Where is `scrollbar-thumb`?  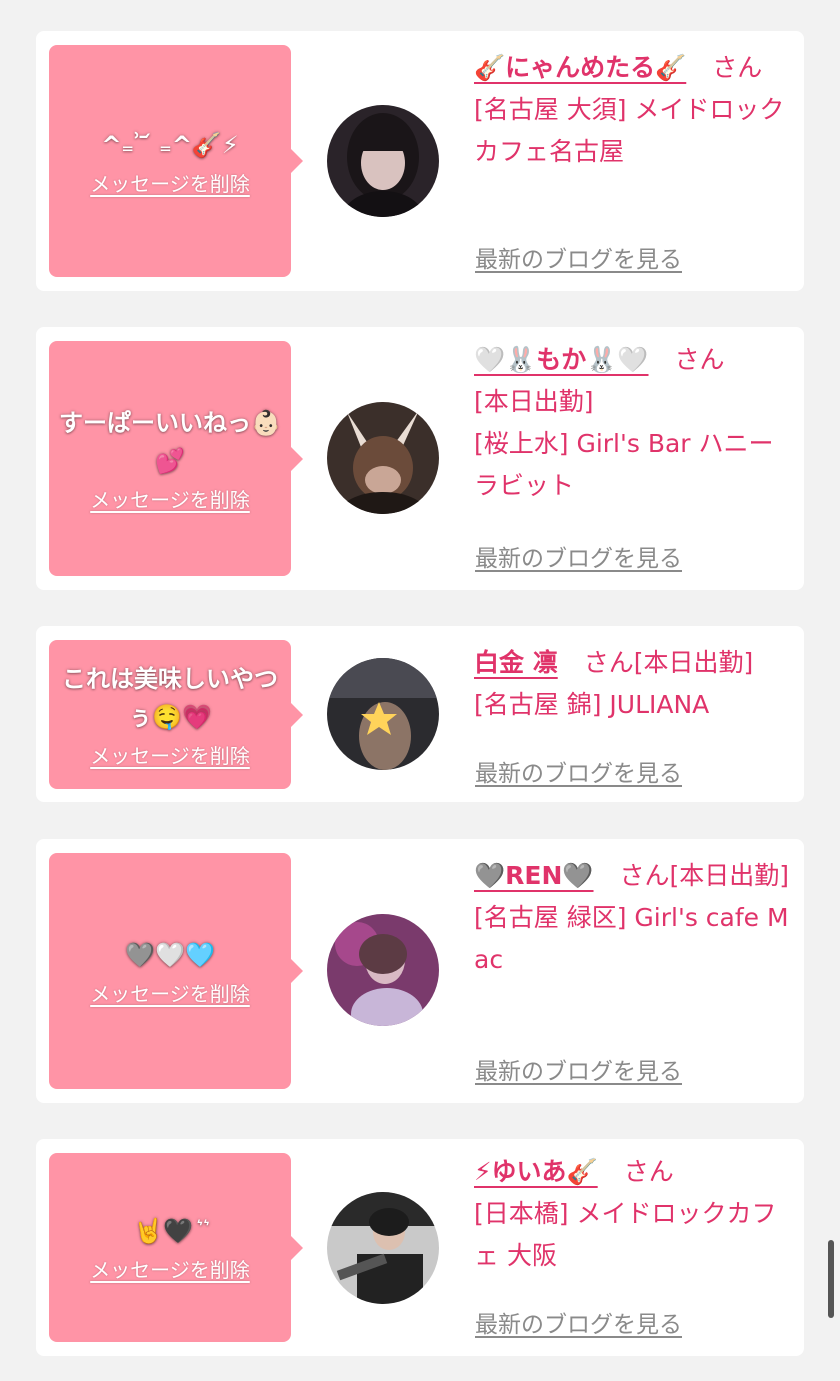 scrollbar-thumb is located at coordinates (831, 1279).